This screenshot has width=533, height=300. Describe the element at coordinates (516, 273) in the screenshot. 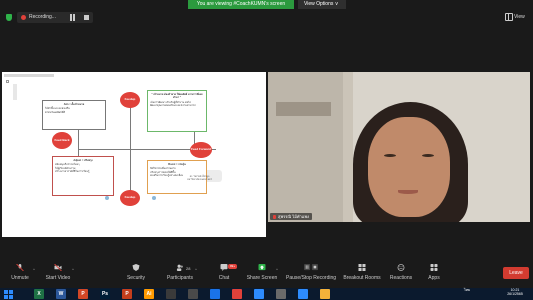

I see `leave-button: Leave` at that location.